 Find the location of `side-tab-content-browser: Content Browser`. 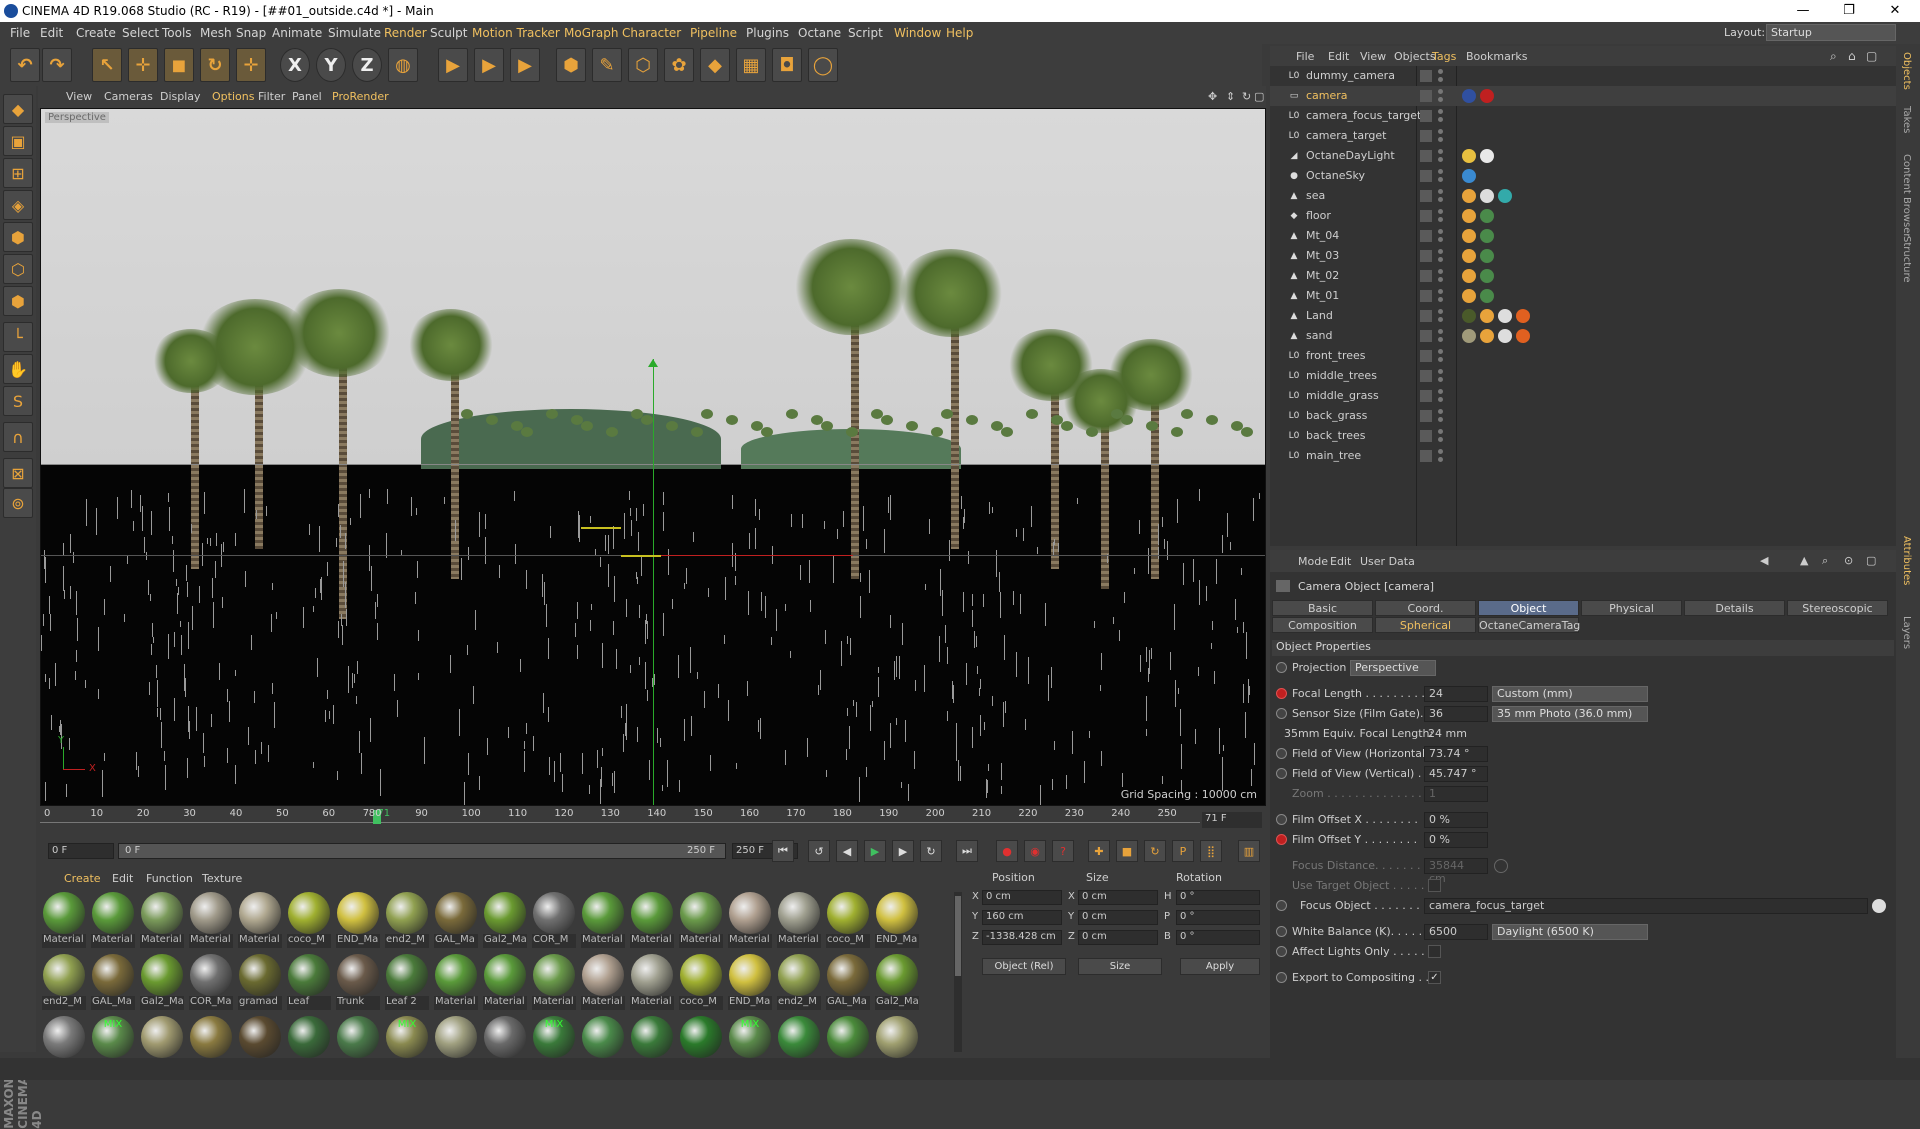

side-tab-content-browser: Content Browser is located at coordinates (1906, 195).